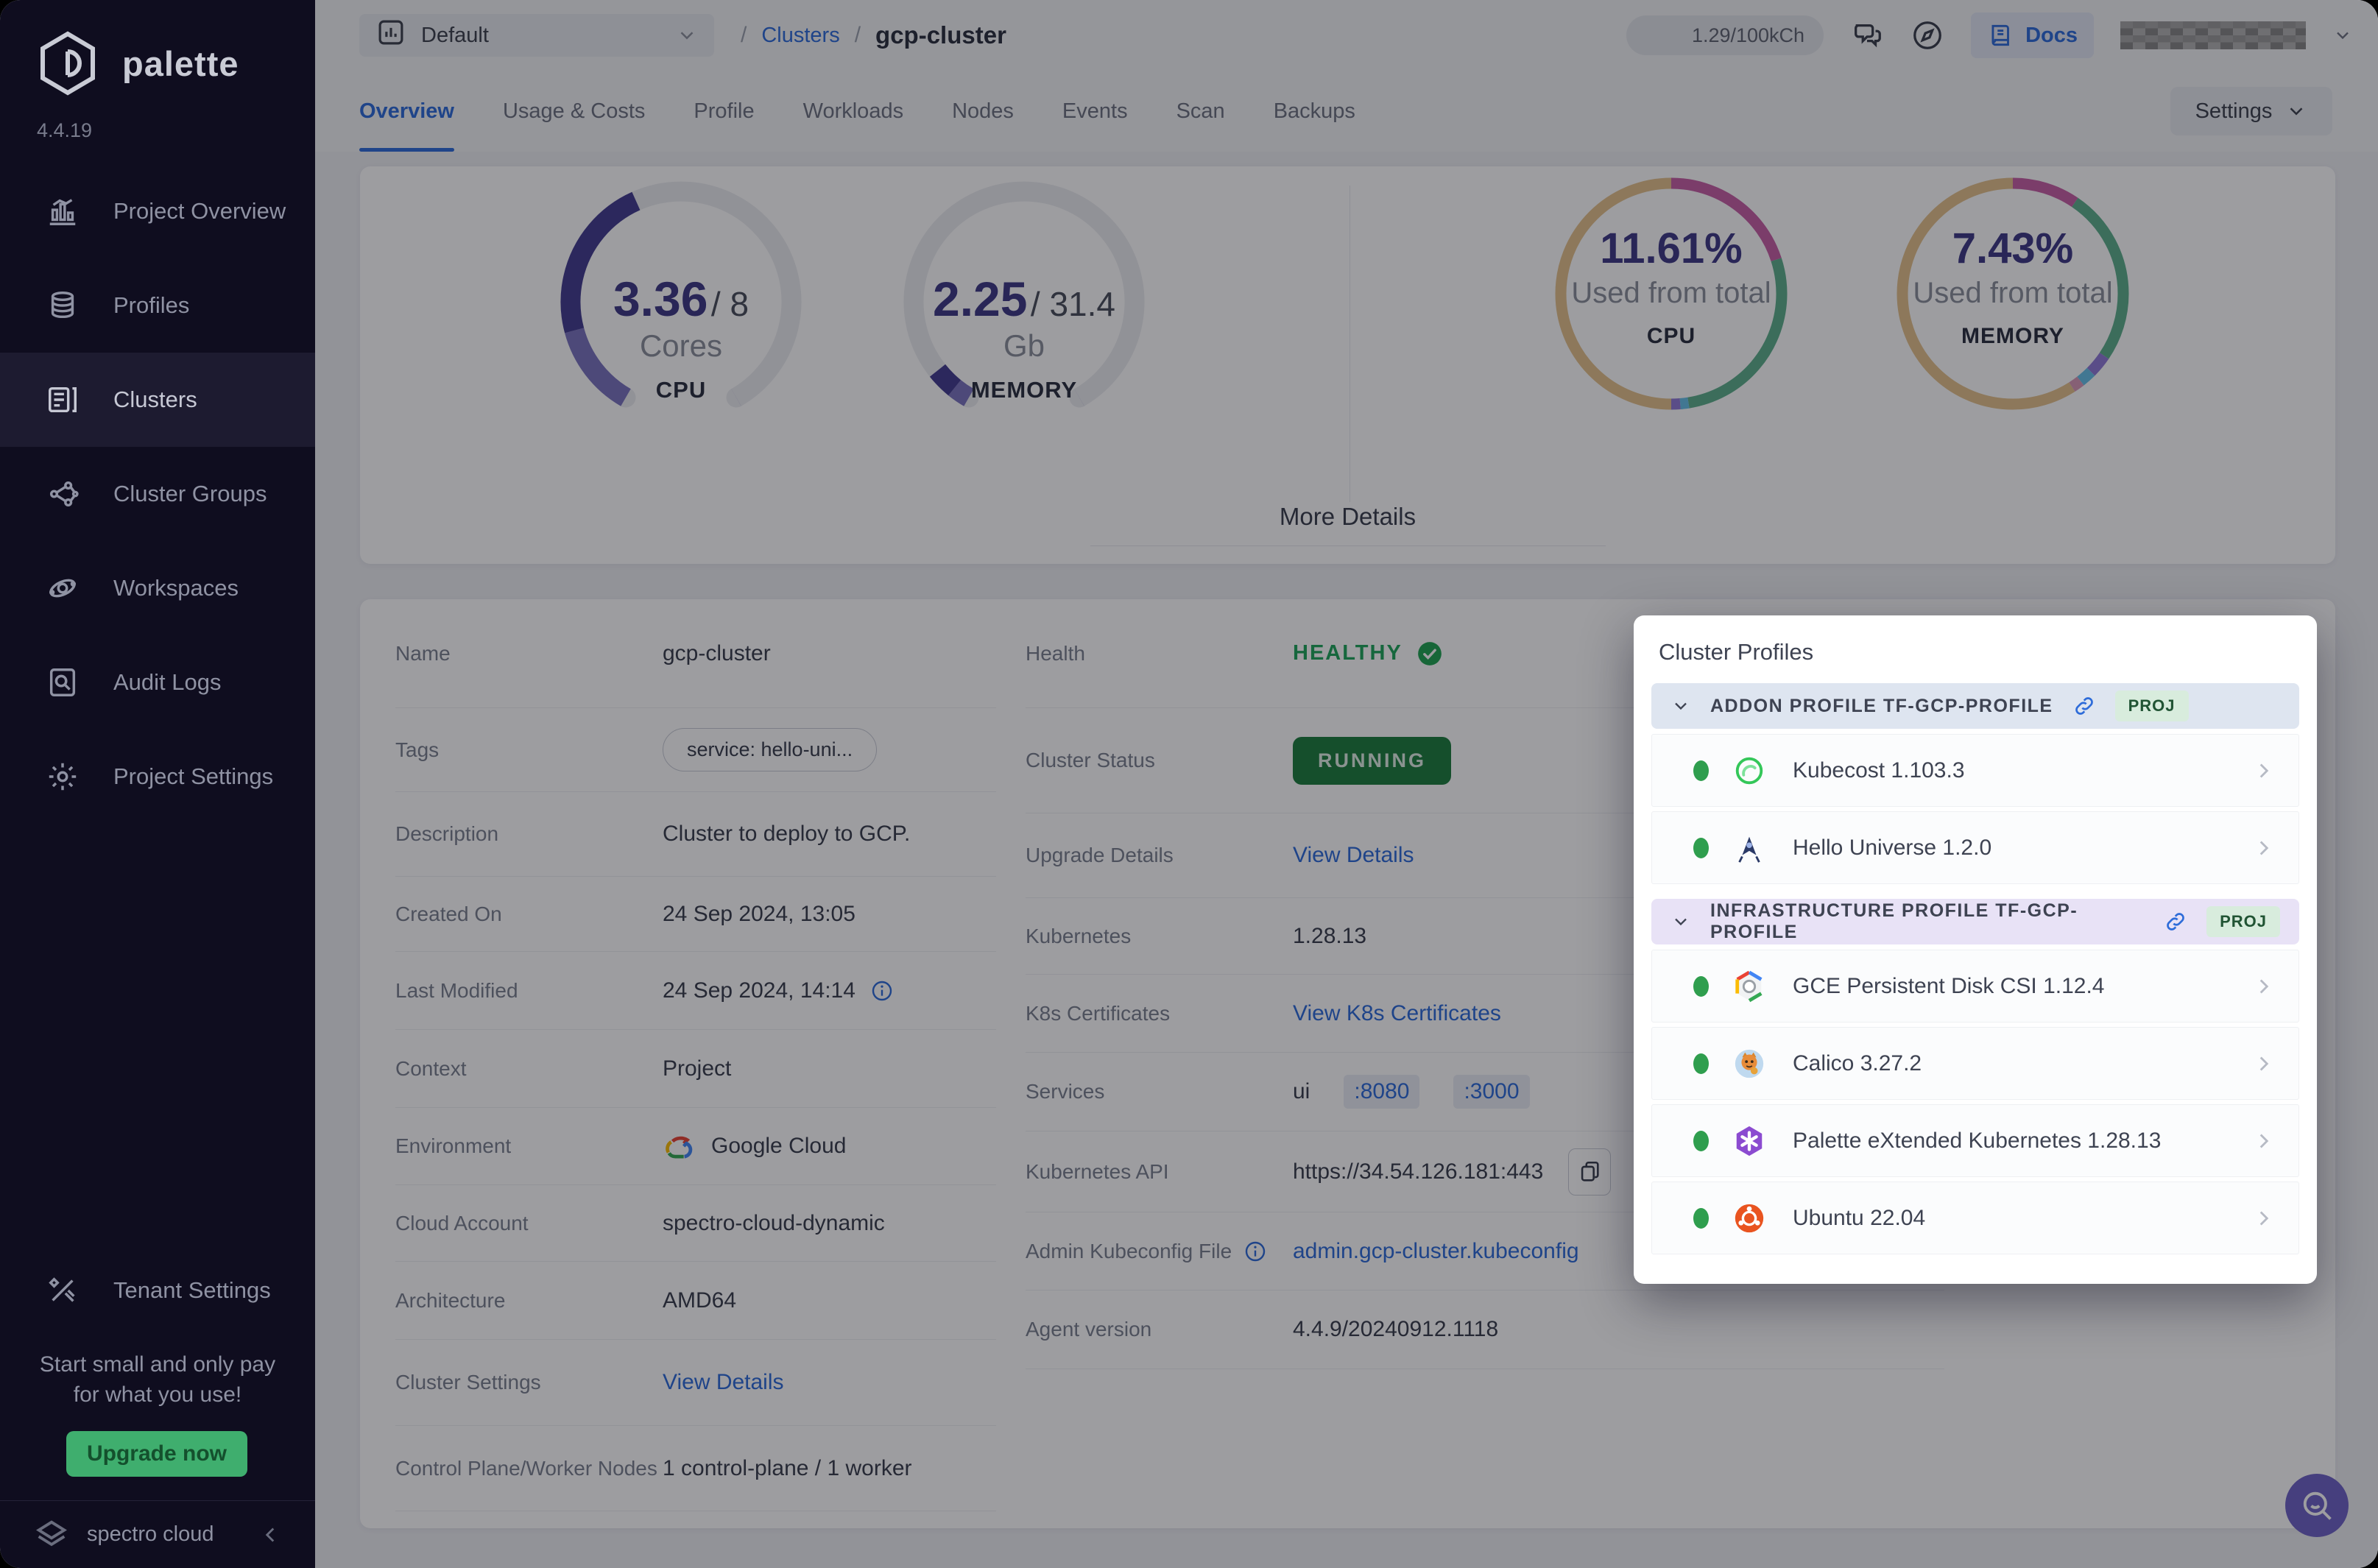 This screenshot has width=2378, height=1568. Describe the element at coordinates (157, 1291) in the screenshot. I see `sidebar-item-tenant-settings: Tenant Settings` at that location.